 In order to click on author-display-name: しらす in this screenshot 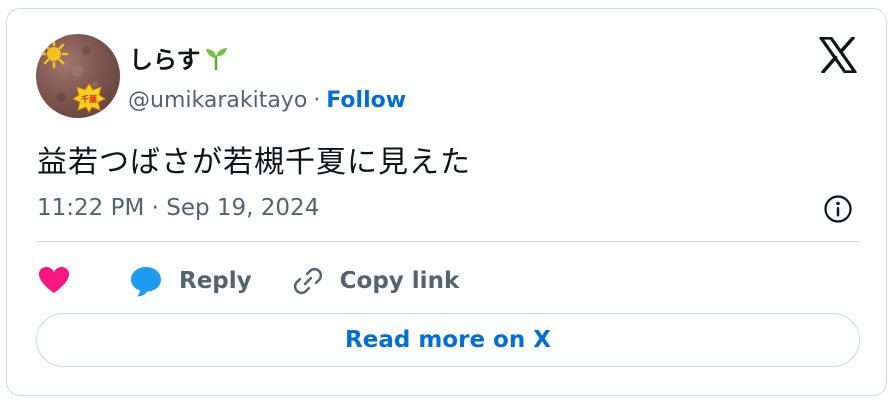, I will do `click(179, 57)`.